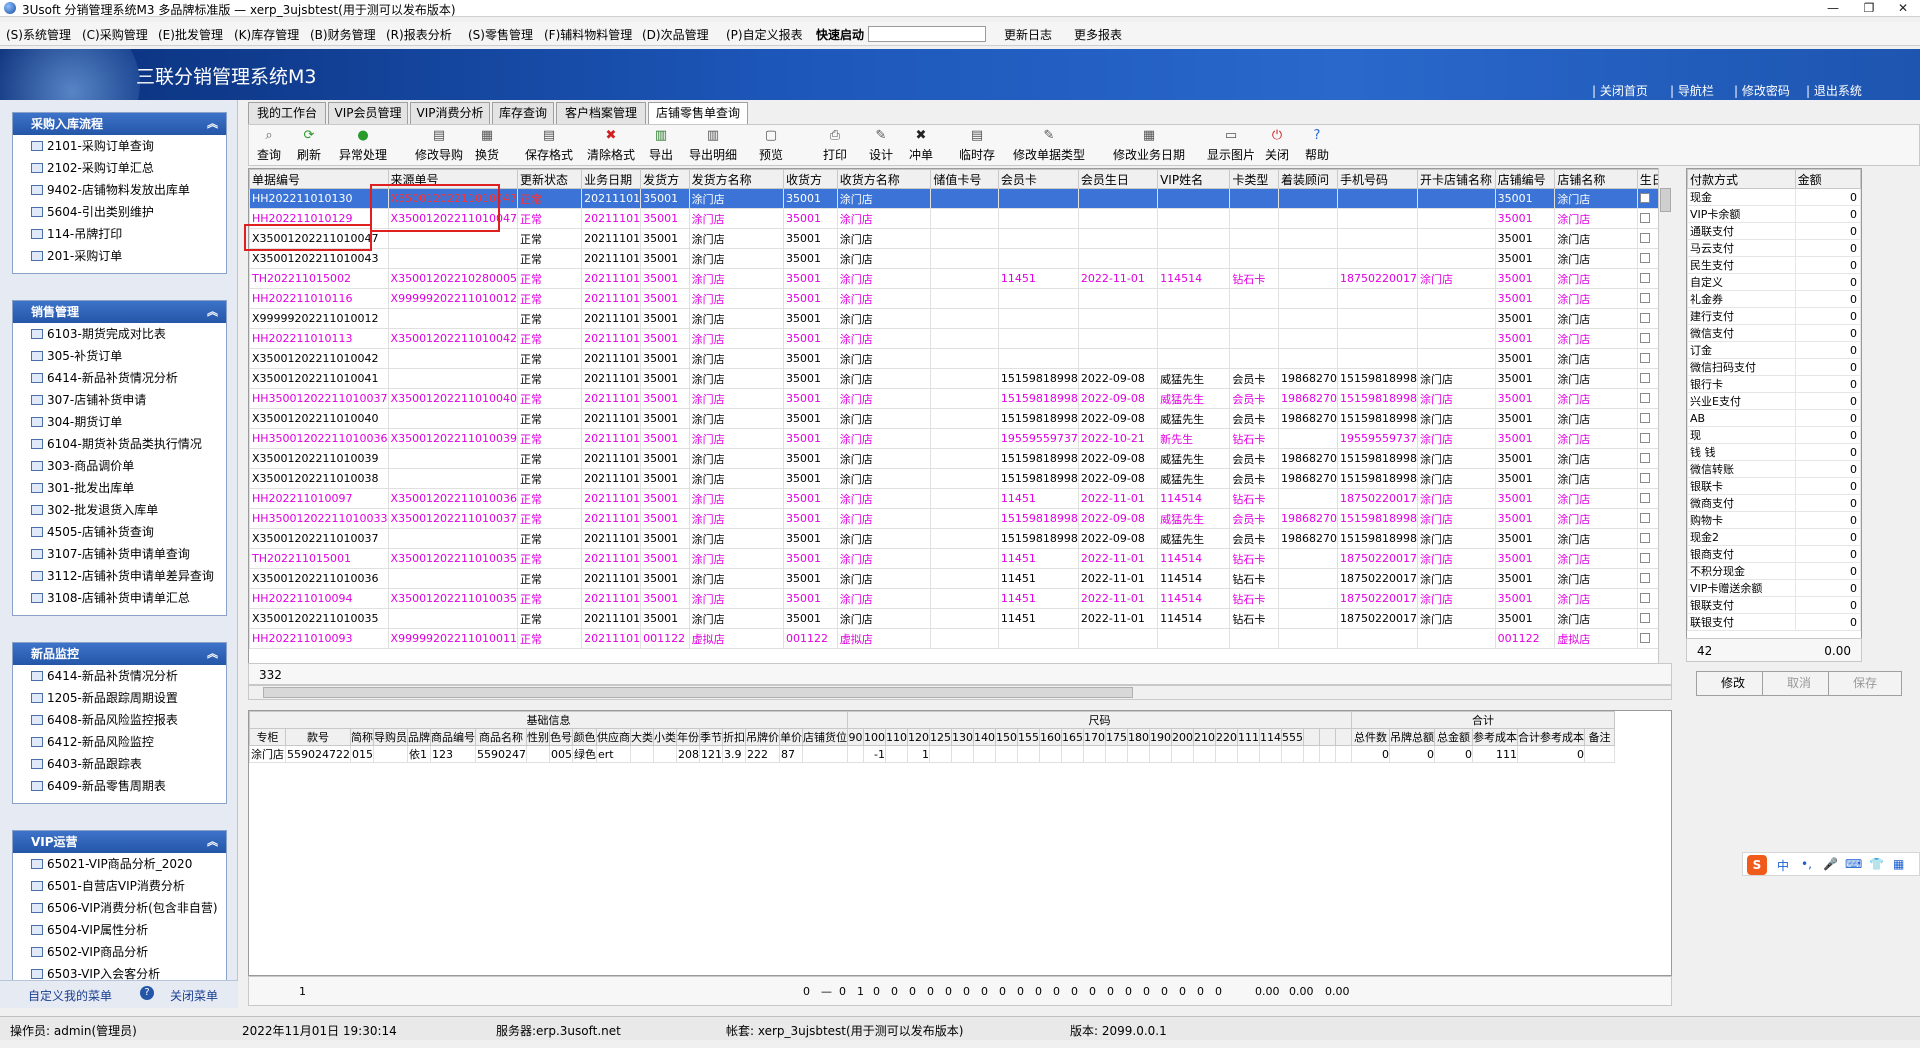 The image size is (1920, 1048). I want to click on detail-column-header: 总金额, so click(1453, 737).